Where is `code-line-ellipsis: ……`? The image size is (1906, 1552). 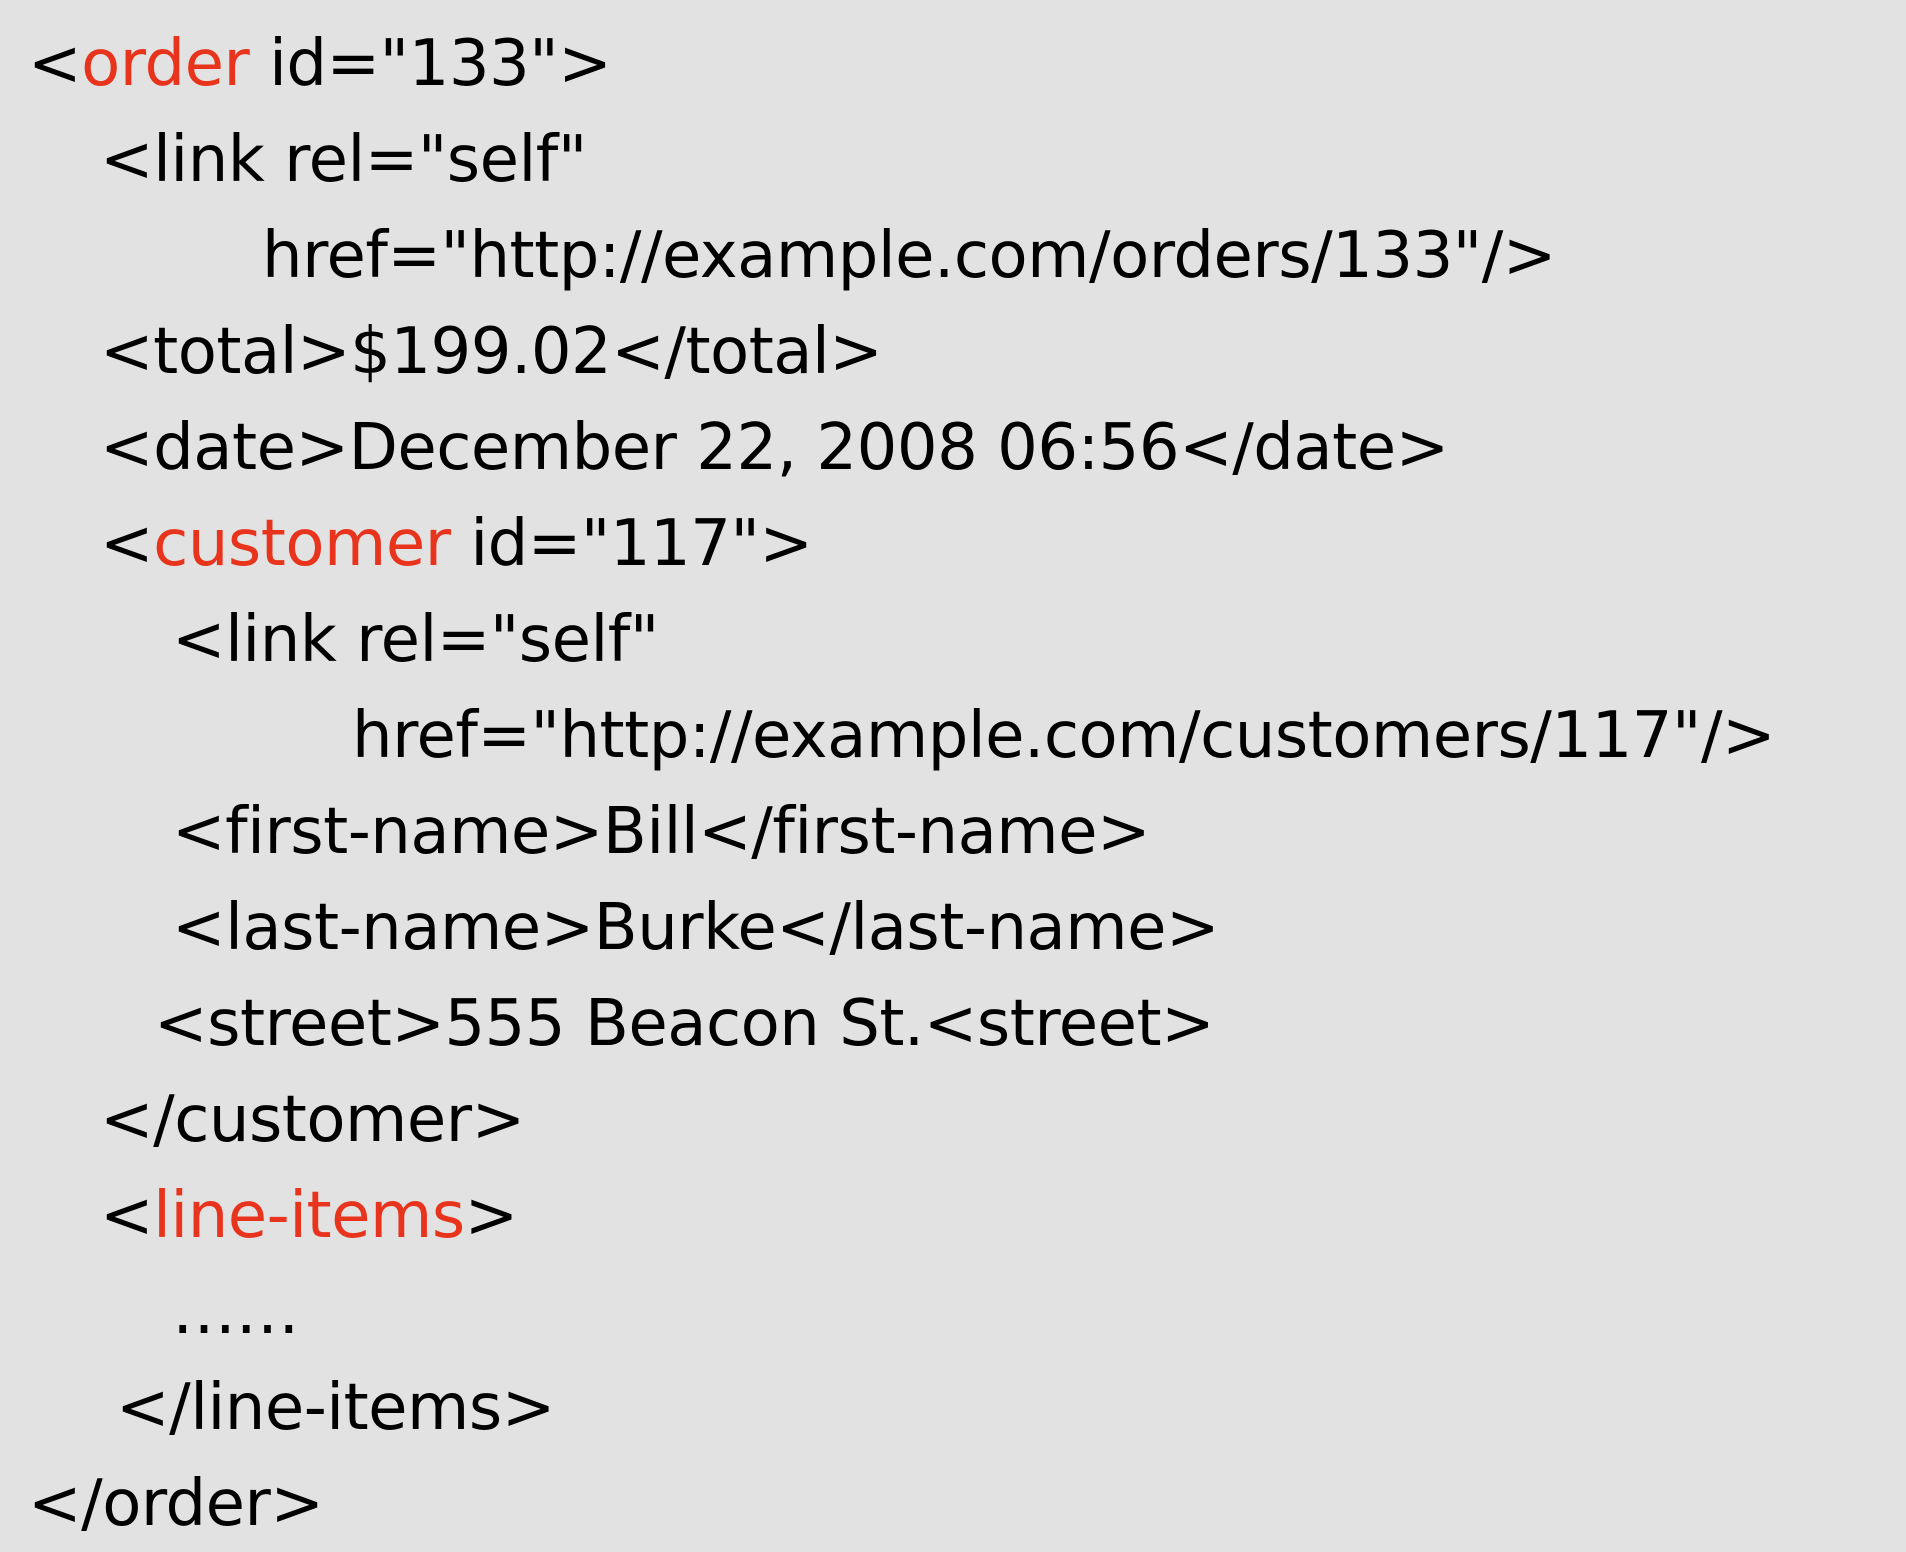 code-line-ellipsis: …… is located at coordinates (236, 1312).